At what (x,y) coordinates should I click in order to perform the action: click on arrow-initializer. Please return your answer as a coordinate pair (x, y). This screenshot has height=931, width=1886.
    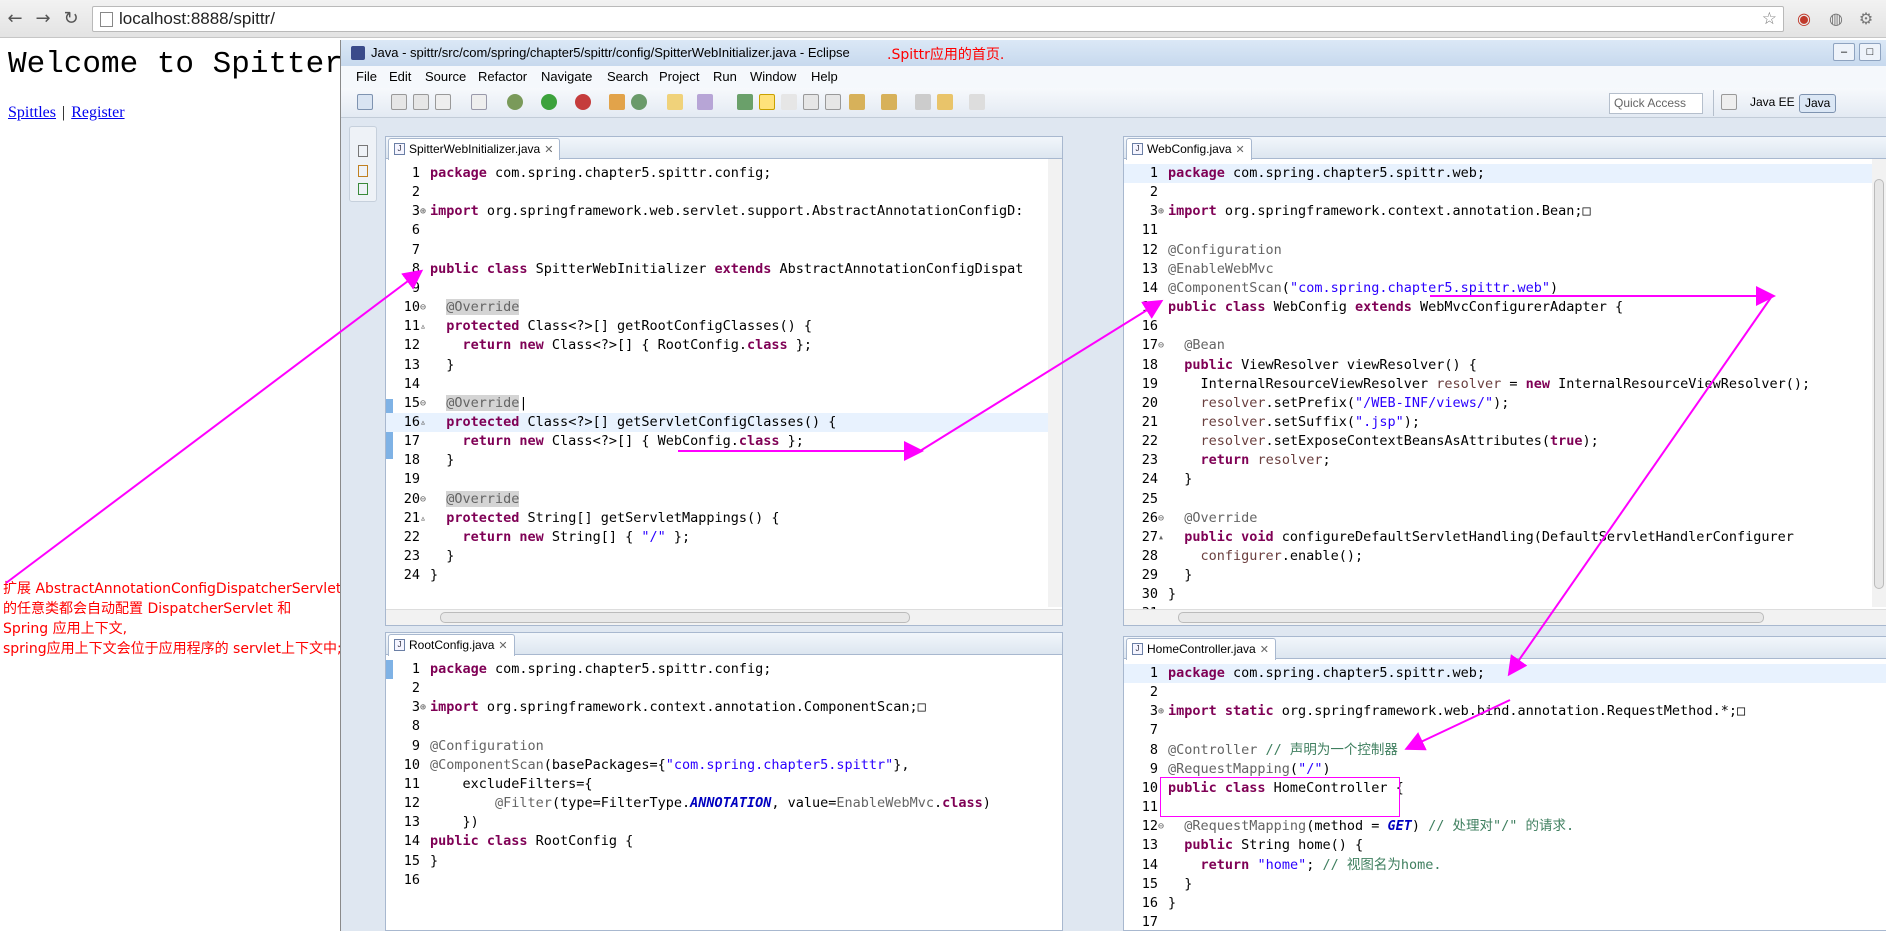
    Looking at the image, I should click on (214, 426).